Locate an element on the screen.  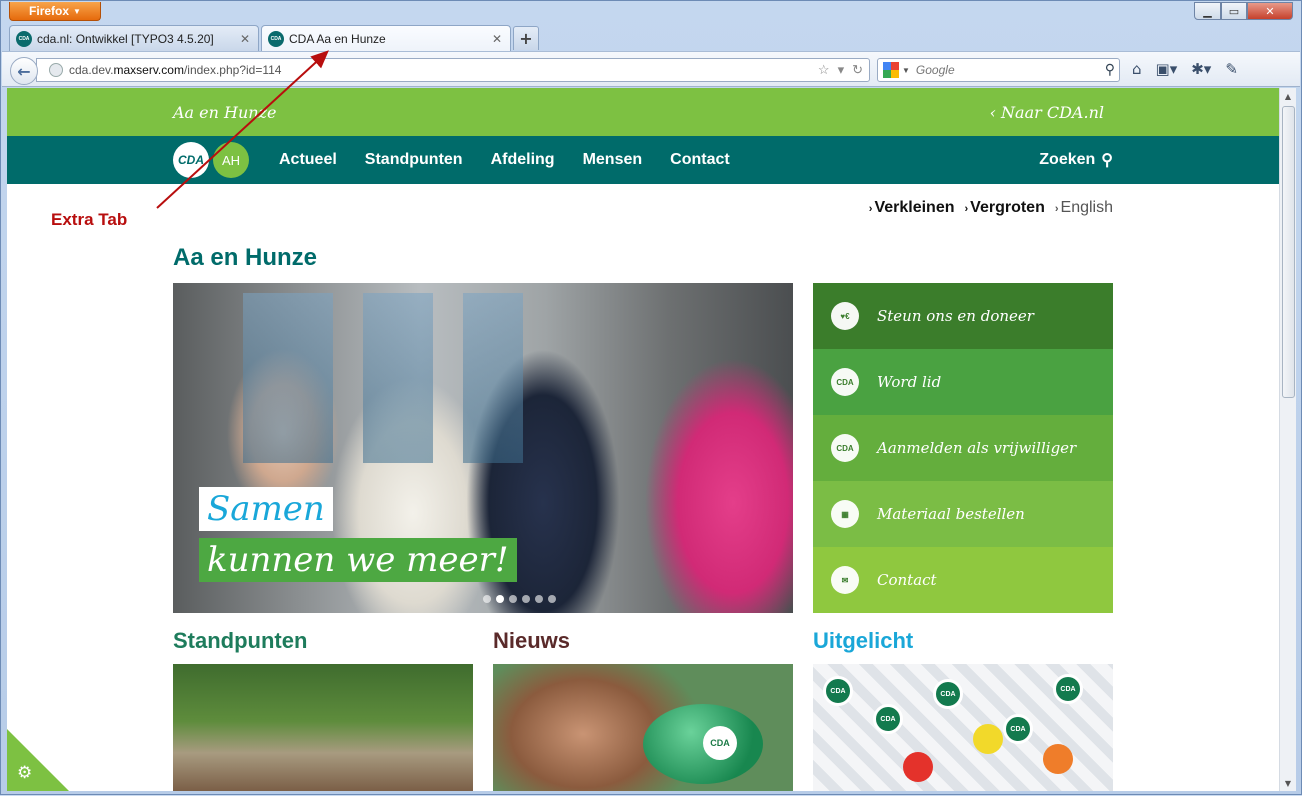
english-link: › English is located at coordinates (1084, 208).